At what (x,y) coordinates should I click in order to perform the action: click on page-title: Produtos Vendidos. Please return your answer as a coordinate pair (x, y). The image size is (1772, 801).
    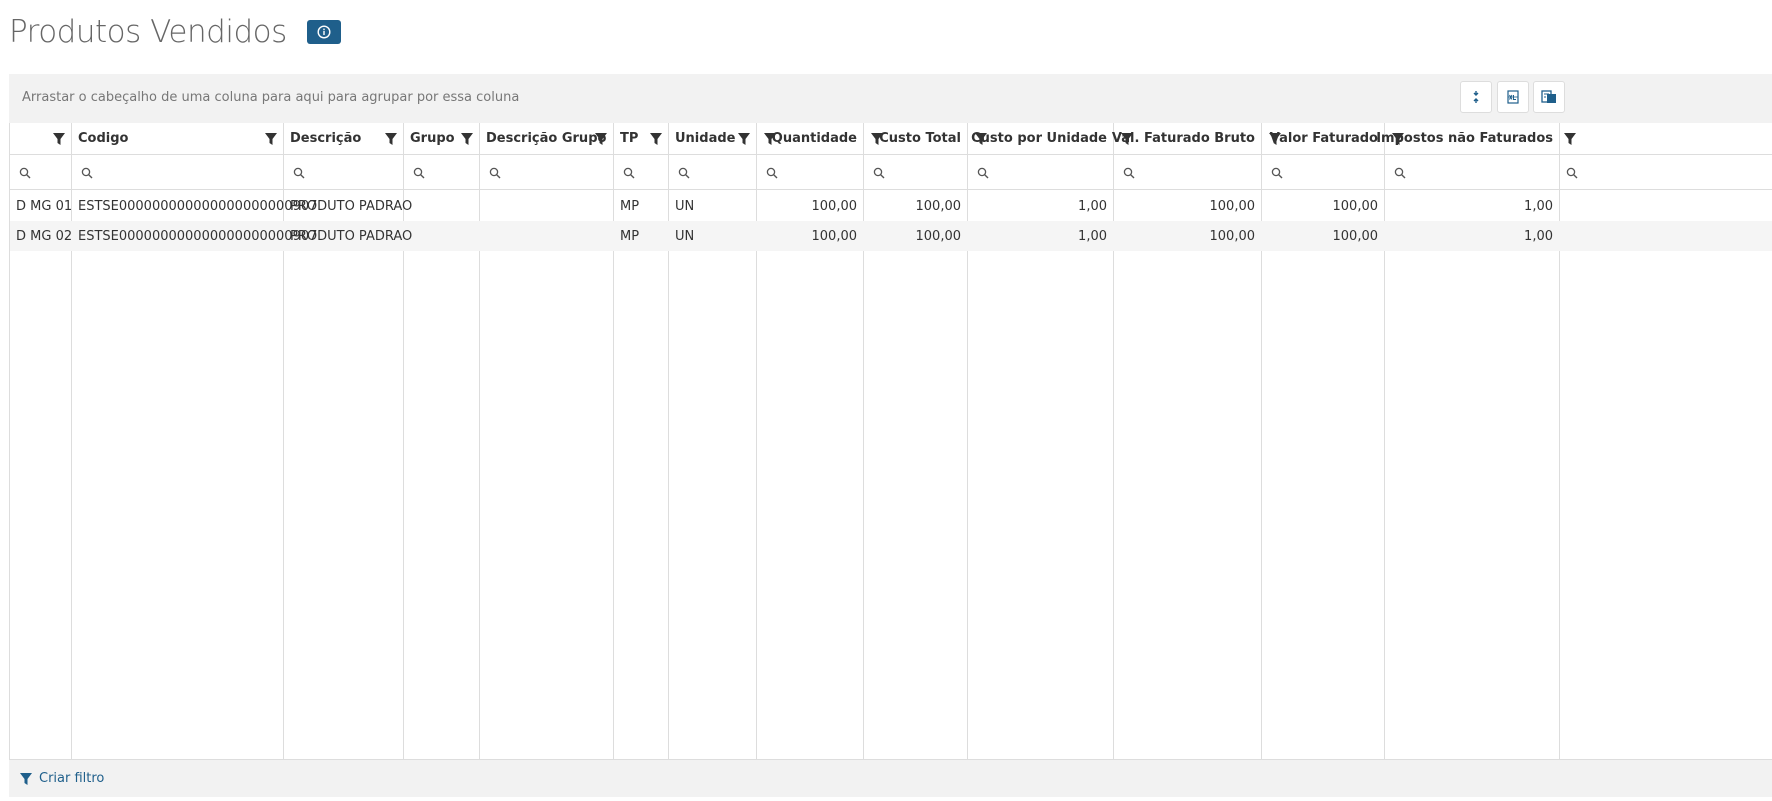
    Looking at the image, I should click on (148, 32).